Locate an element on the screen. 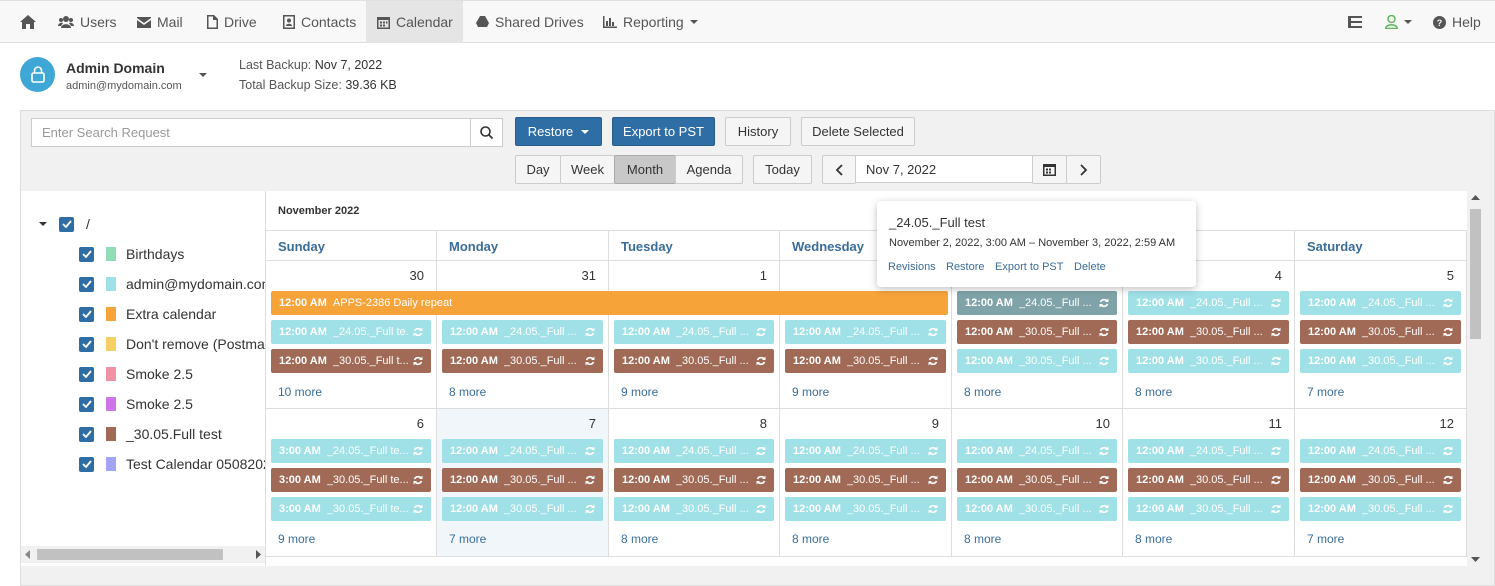 This screenshot has height=586, width=1495. day-number: 5 is located at coordinates (1450, 275).